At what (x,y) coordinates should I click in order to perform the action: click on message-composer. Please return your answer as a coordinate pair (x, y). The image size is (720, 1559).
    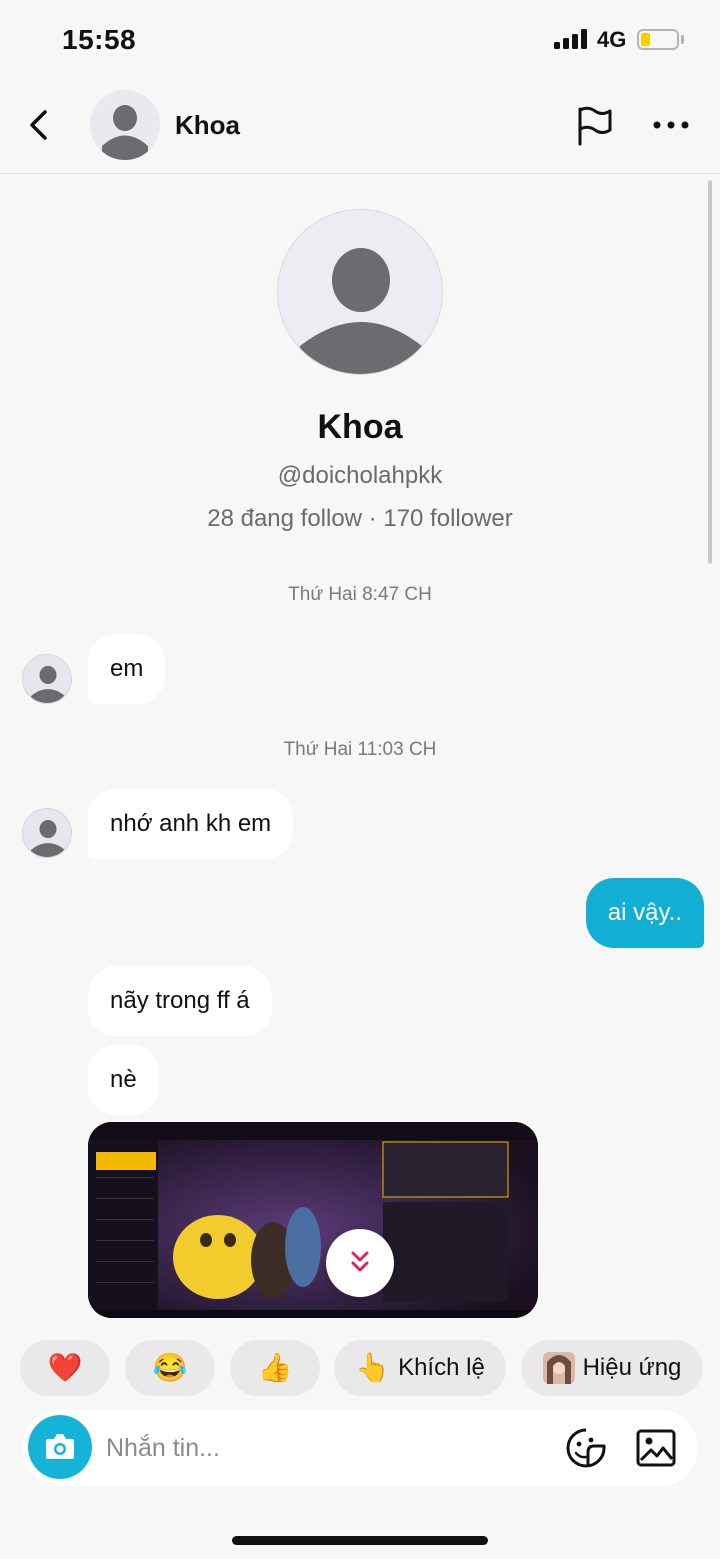
    Looking at the image, I should click on (360, 1448).